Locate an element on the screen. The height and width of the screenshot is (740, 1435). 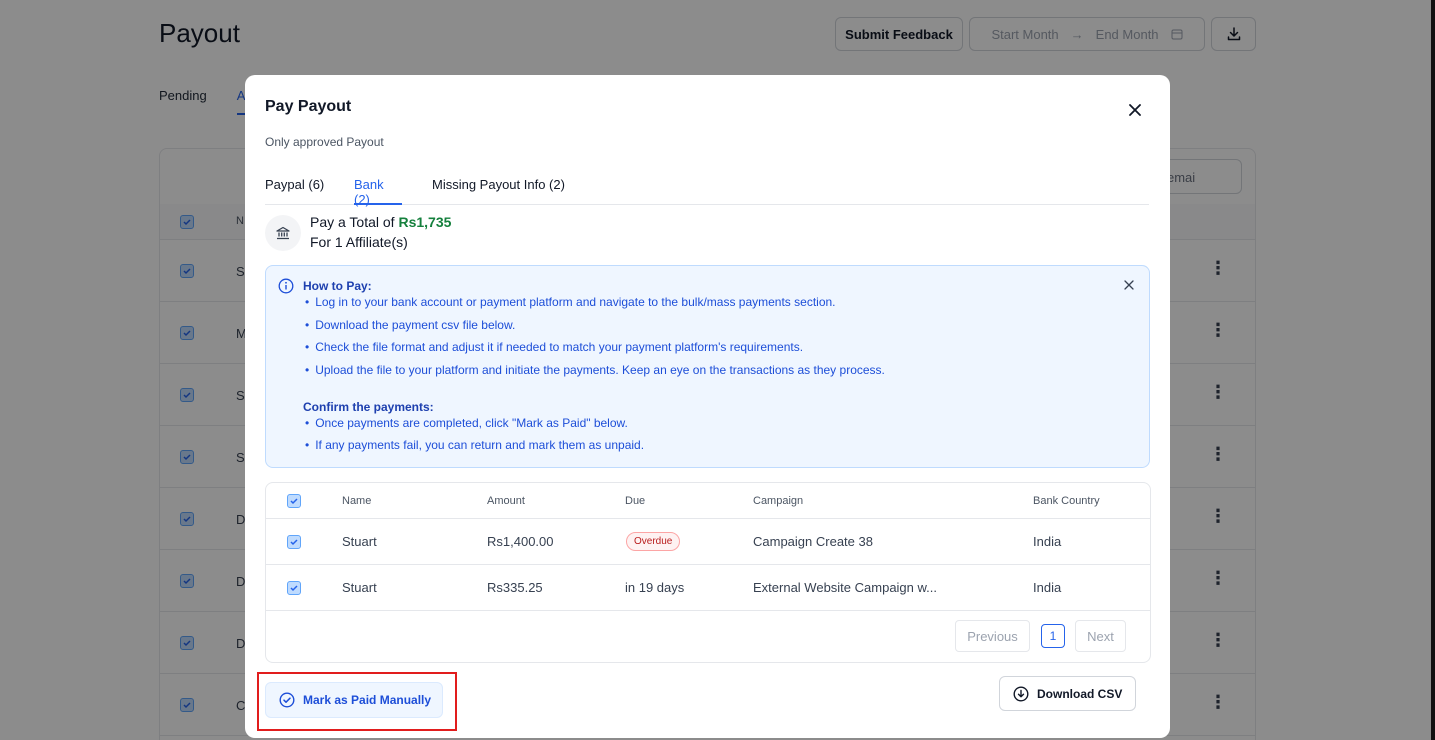
download-csv-button: Download CSV is located at coordinates (1067, 693).